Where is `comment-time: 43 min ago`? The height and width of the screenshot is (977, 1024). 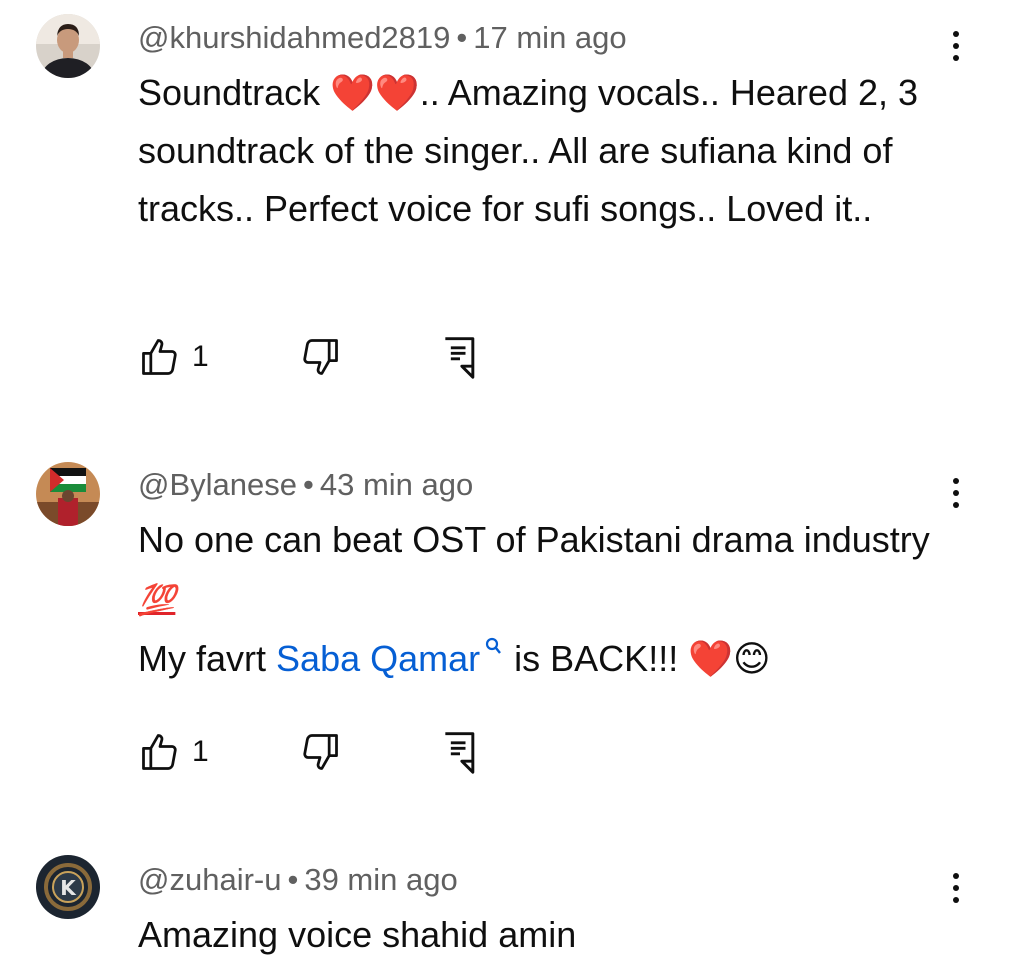 comment-time: 43 min ago is located at coordinates (396, 484).